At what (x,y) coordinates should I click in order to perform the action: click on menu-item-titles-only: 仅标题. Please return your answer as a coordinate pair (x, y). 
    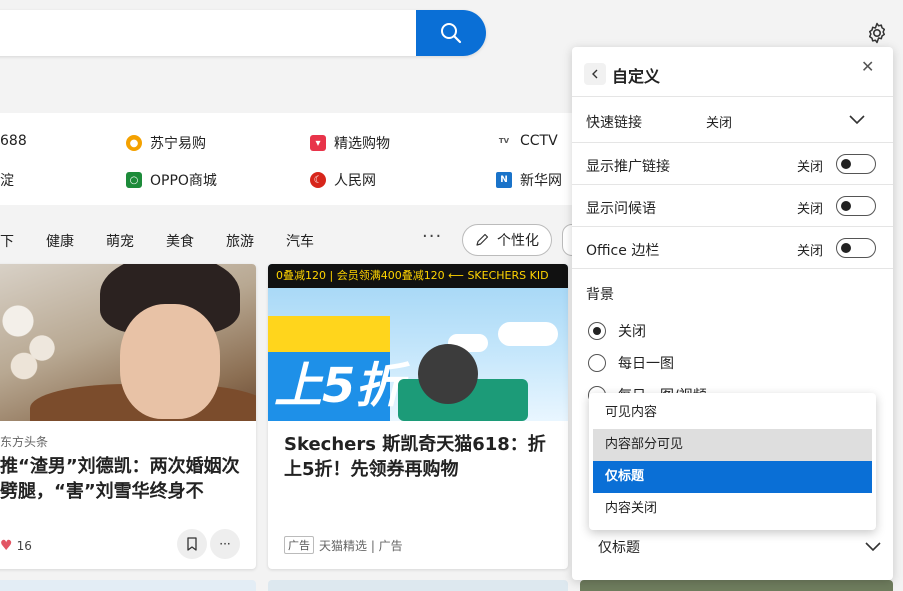
    Looking at the image, I should click on (732, 477).